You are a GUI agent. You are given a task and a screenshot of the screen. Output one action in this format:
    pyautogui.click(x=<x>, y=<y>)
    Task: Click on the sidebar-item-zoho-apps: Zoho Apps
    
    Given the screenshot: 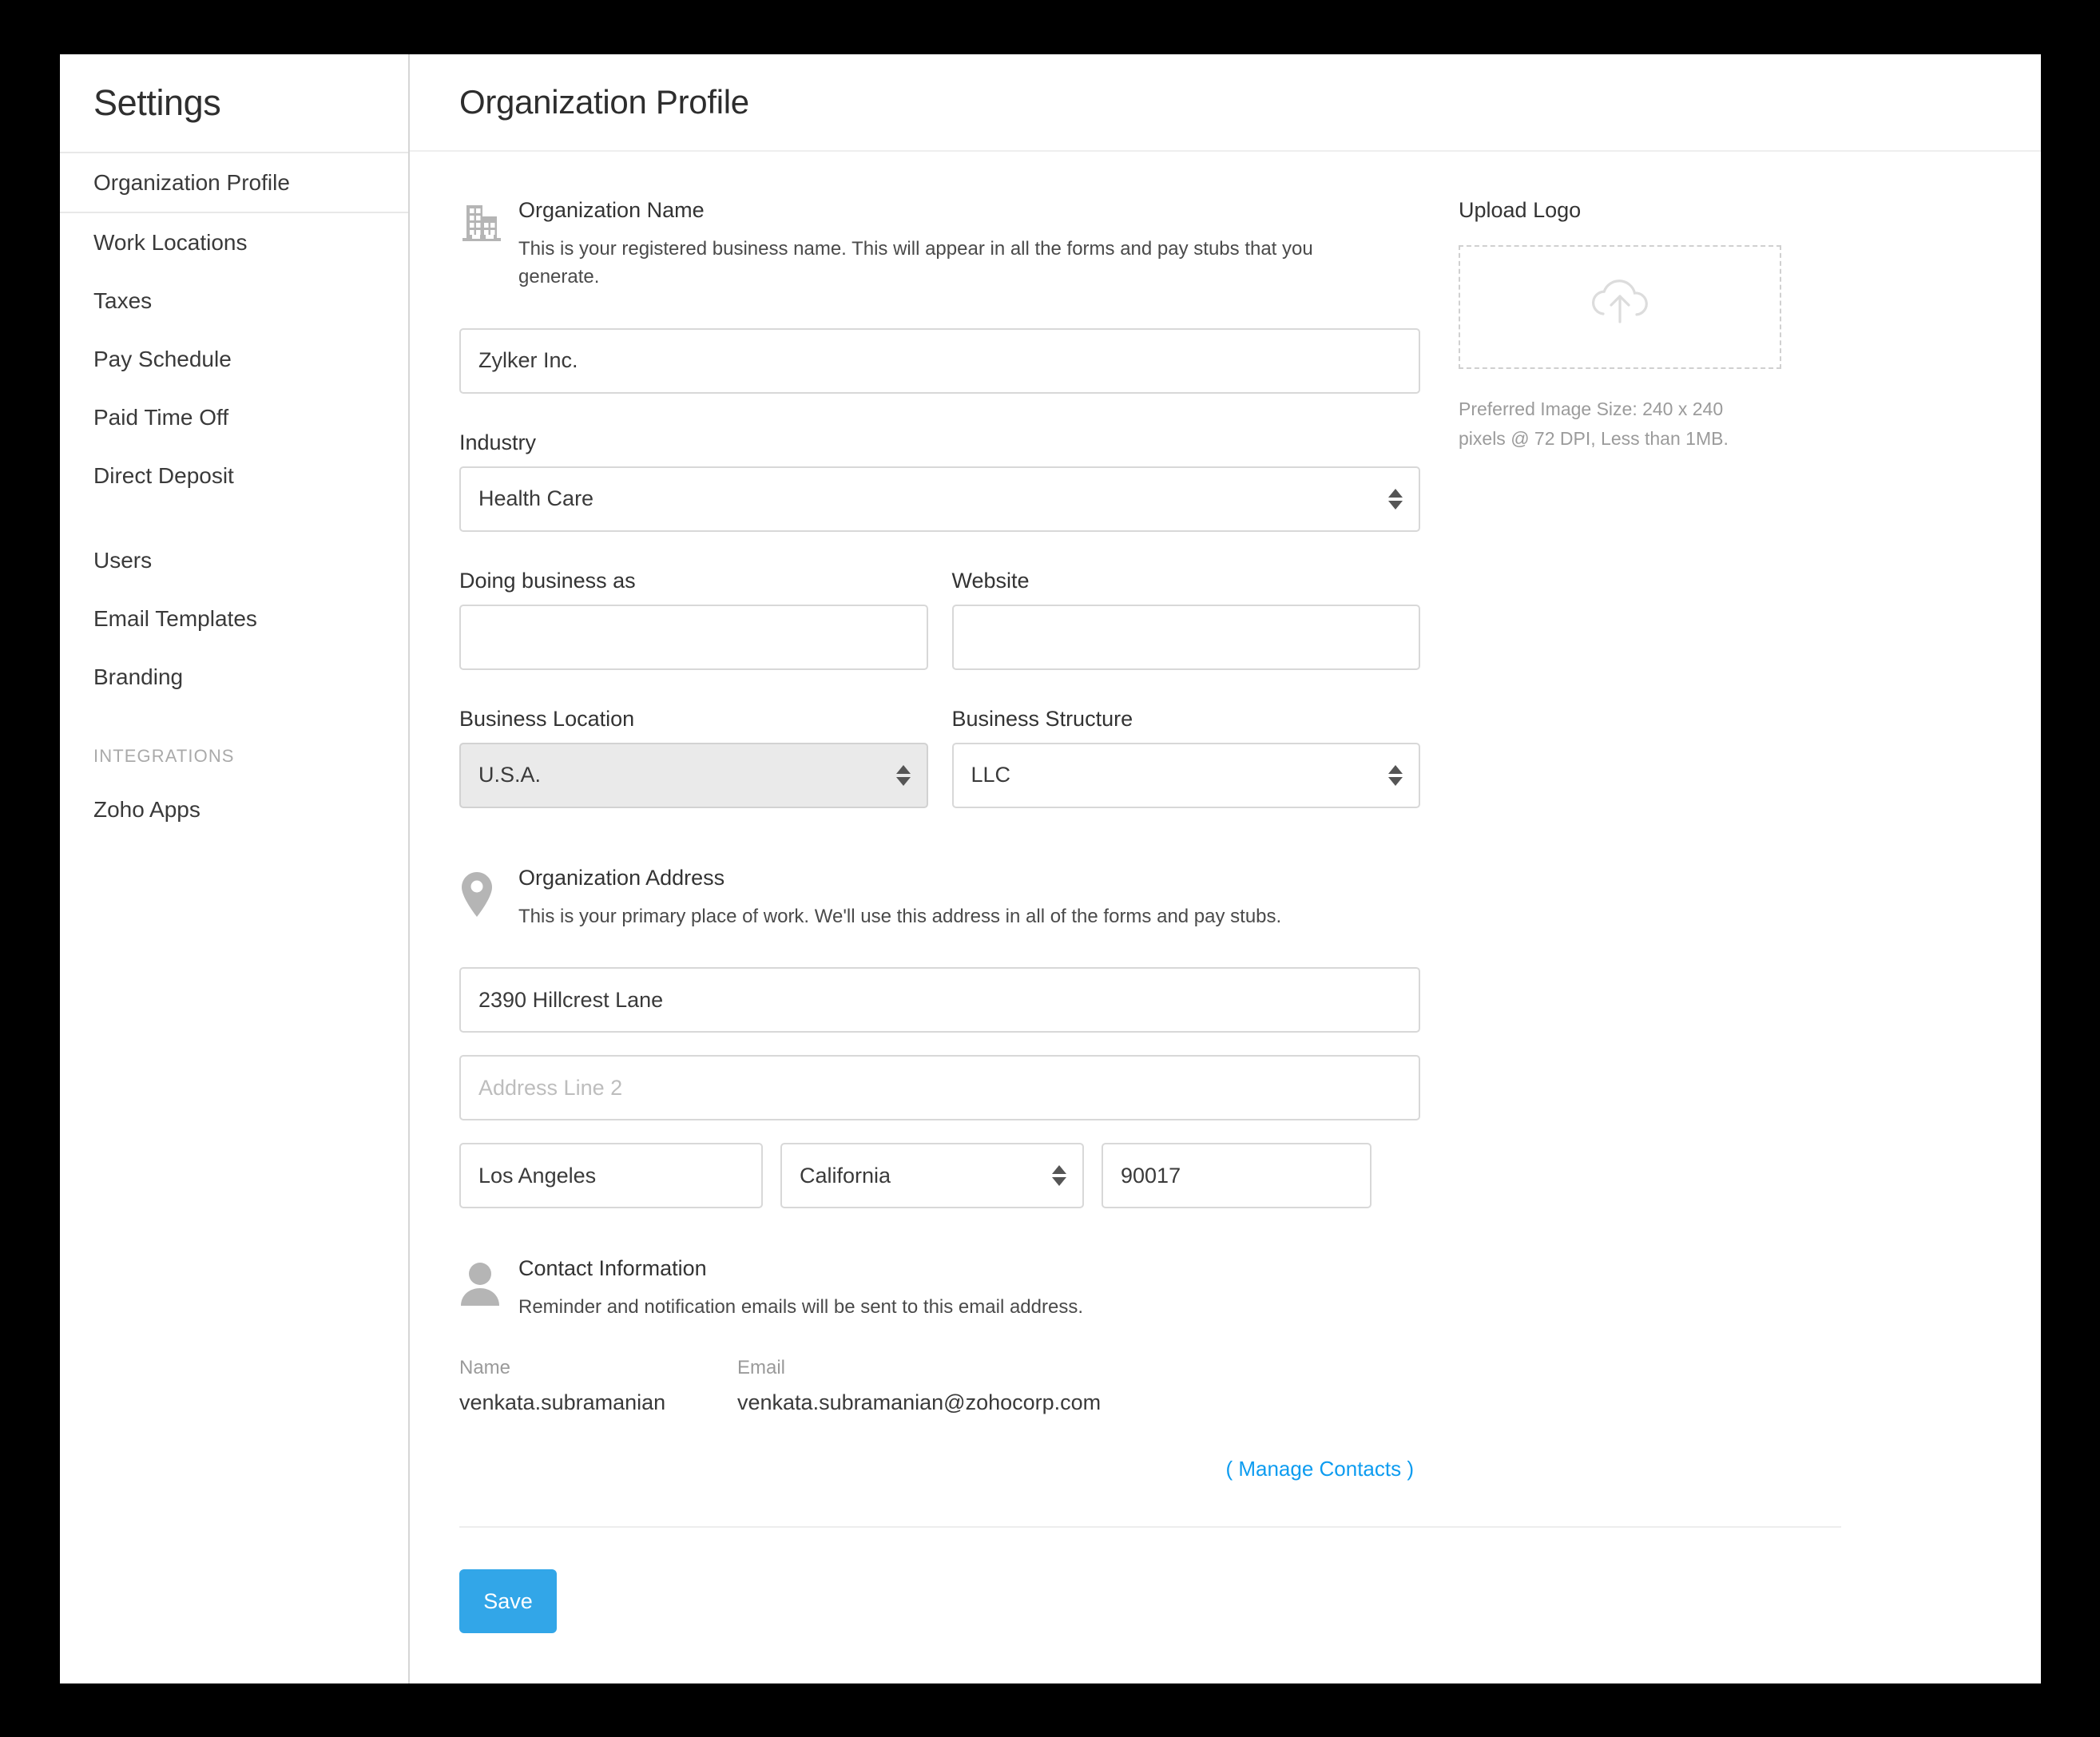 What is the action you would take?
    pyautogui.click(x=234, y=809)
    